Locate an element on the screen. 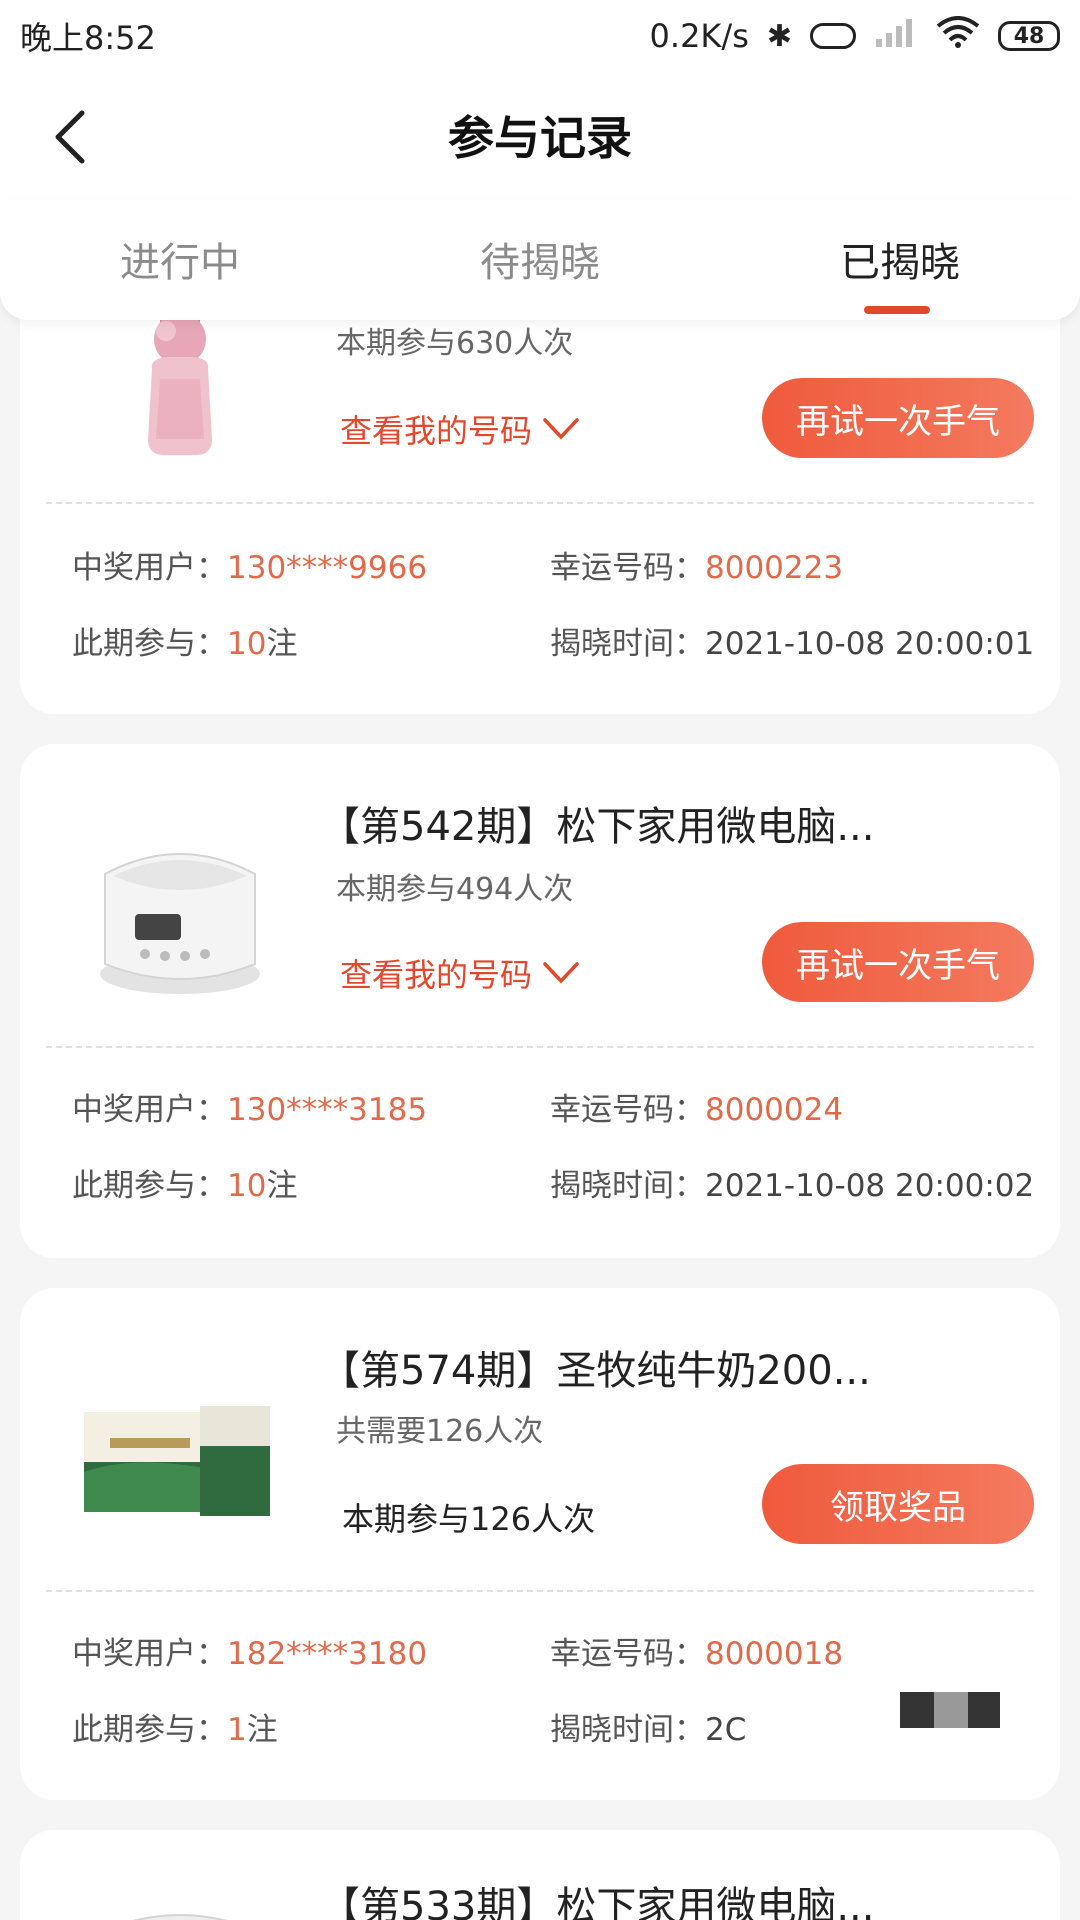  winner-value: 130****9966 is located at coordinates (327, 568).